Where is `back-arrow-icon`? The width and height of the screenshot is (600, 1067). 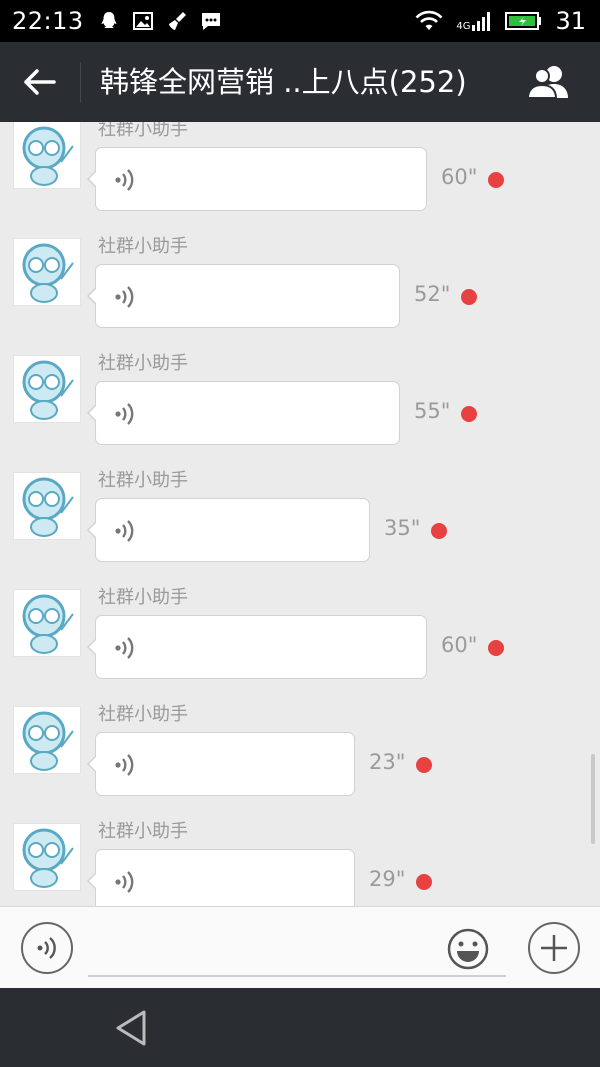 back-arrow-icon is located at coordinates (40, 82).